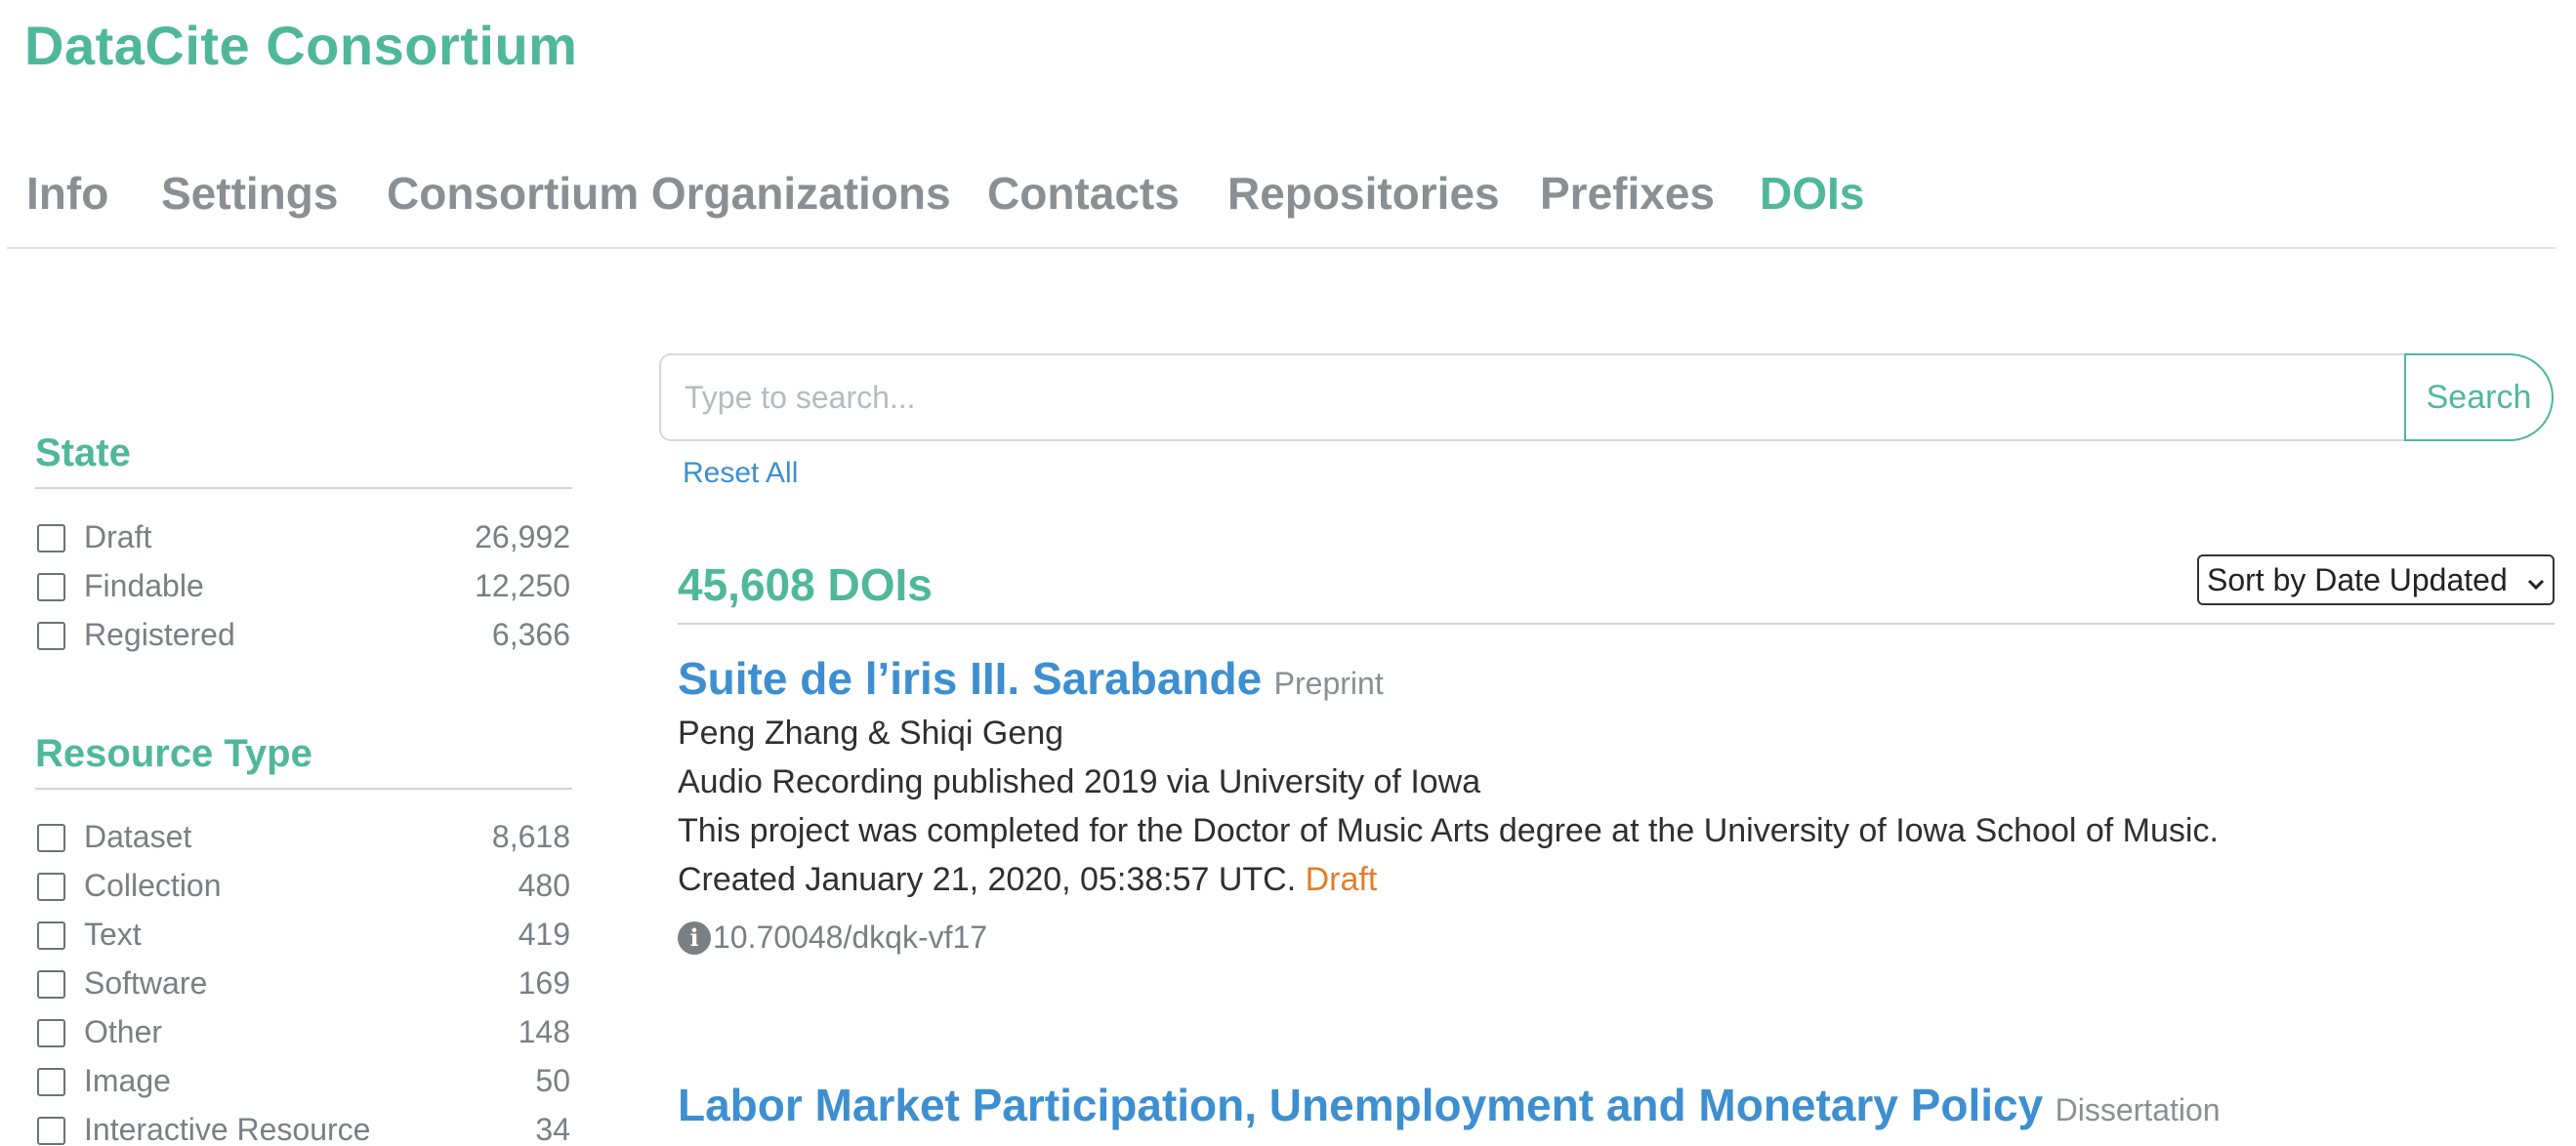  I want to click on facet-label: Software, so click(146, 983).